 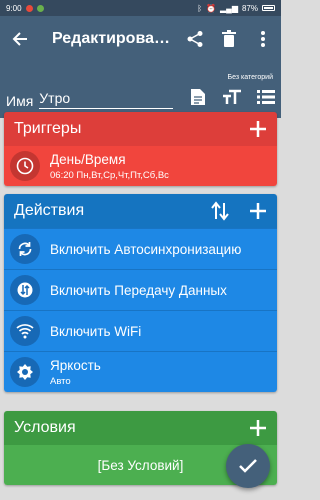 What do you see at coordinates (109, 175) in the screenshot?
I see `trigger-subtitle: 06:20 Пн,Вт,Ср,Чт,Пт,Сб,Вс` at bounding box center [109, 175].